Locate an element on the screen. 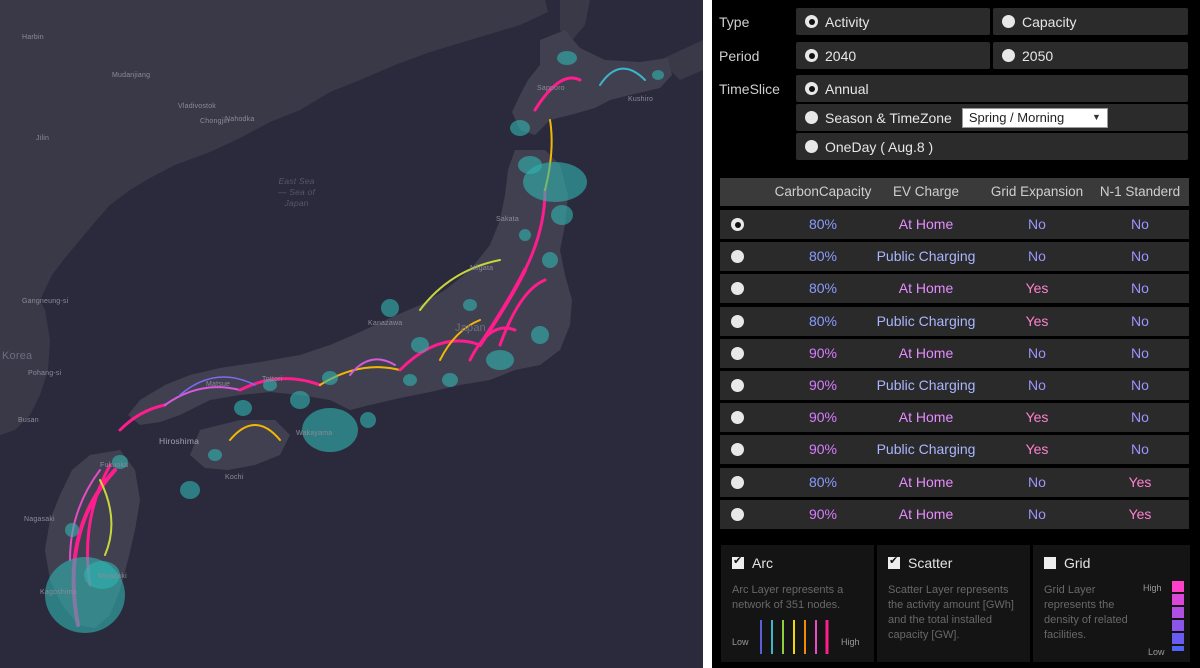  place-label: Miyazaki is located at coordinates (112, 576).